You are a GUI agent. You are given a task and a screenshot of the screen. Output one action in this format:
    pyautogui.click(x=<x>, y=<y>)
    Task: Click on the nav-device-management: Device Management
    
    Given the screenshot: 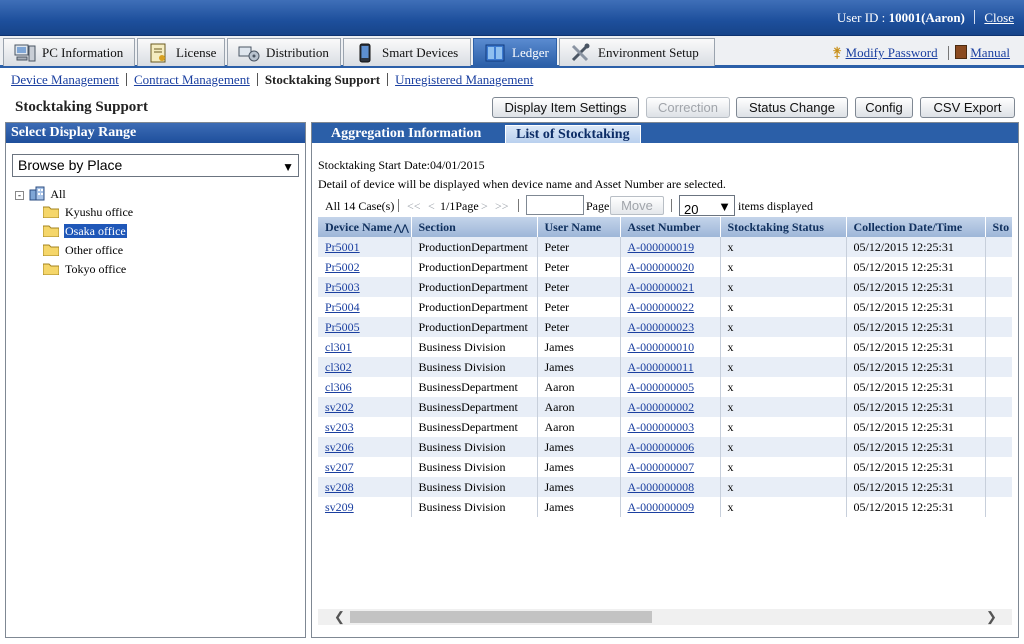 What is the action you would take?
    pyautogui.click(x=65, y=79)
    